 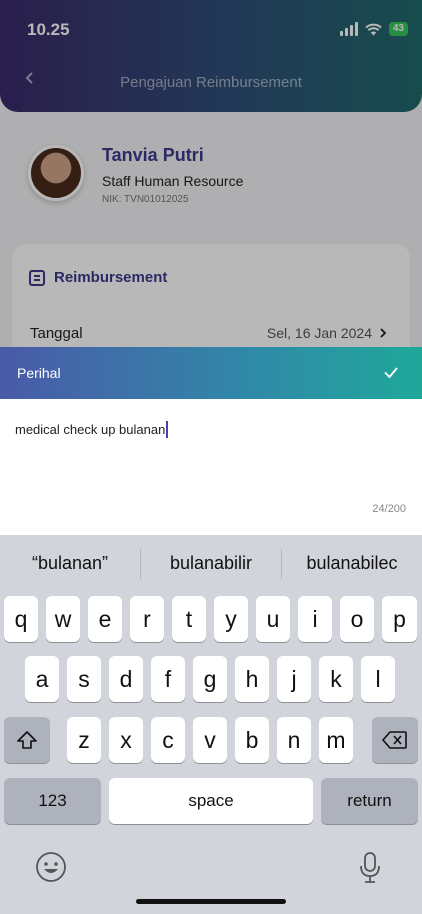 I want to click on key-c: c, so click(x=168, y=740).